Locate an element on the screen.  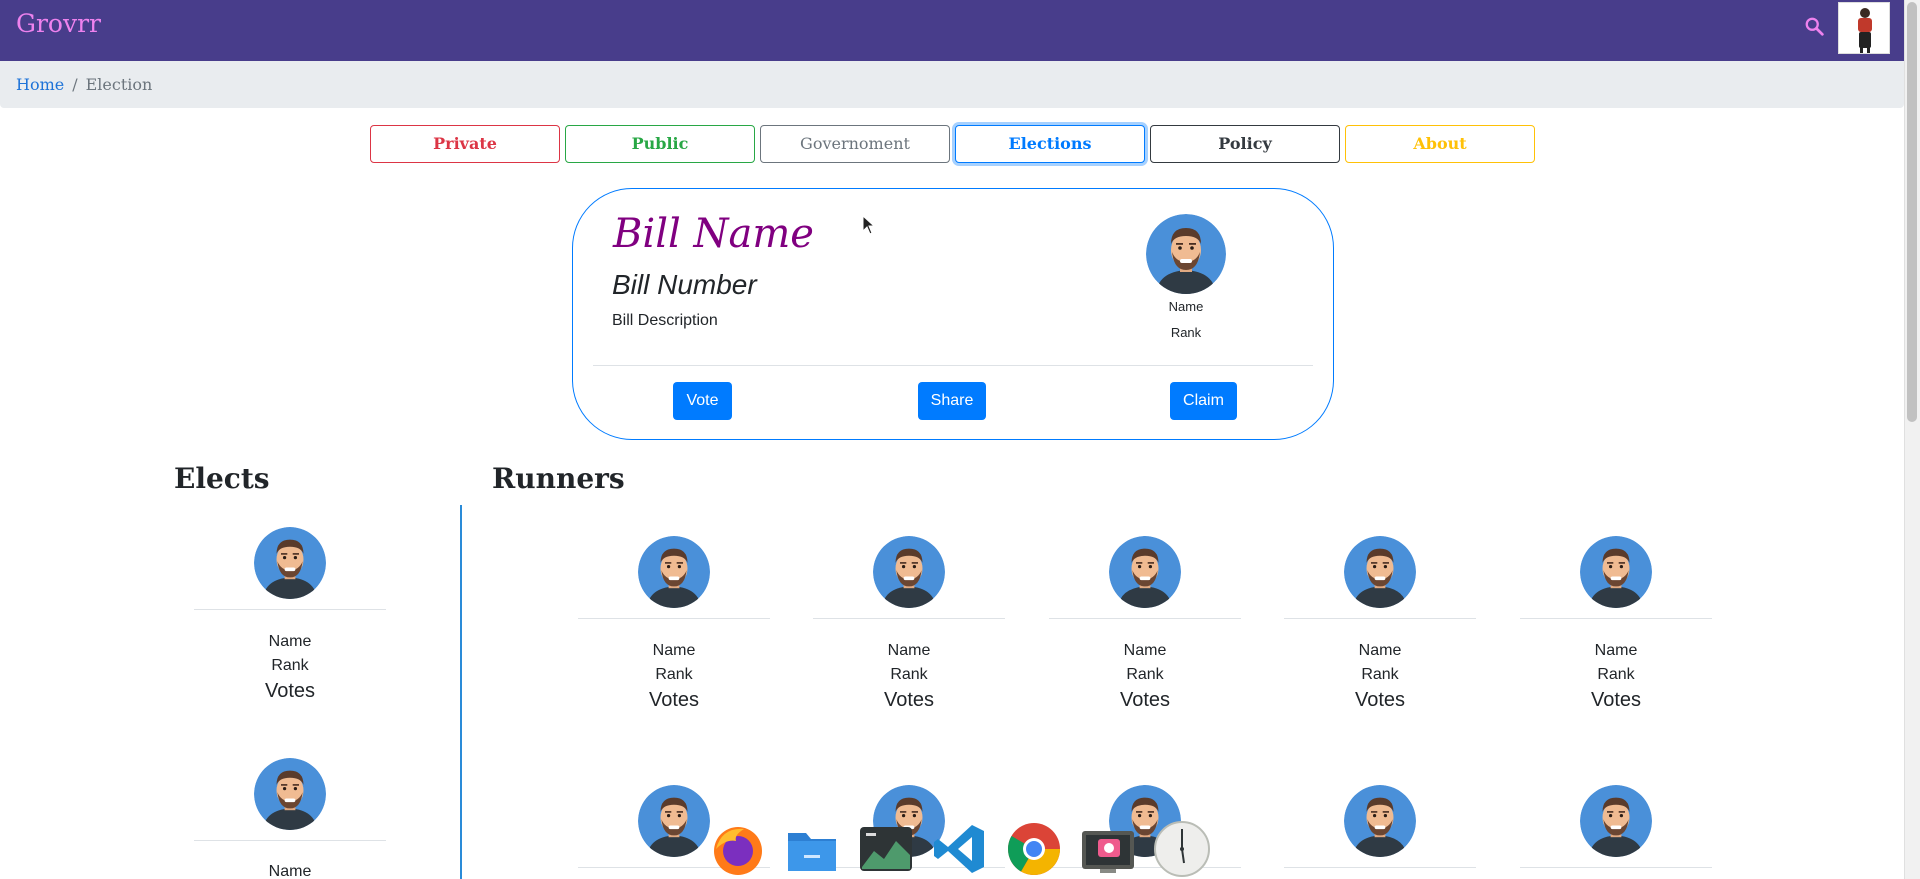
firefox-icon is located at coordinates (738, 849).